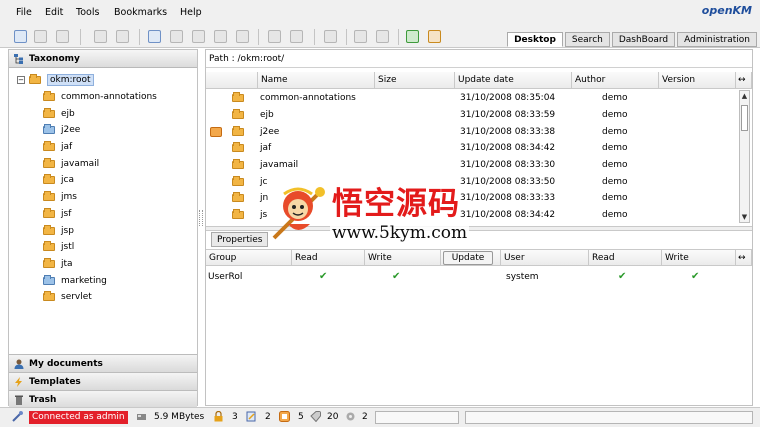 The width and height of the screenshot is (760, 427). Describe the element at coordinates (70, 130) in the screenshot. I see `tree-item-label: j2ee` at that location.